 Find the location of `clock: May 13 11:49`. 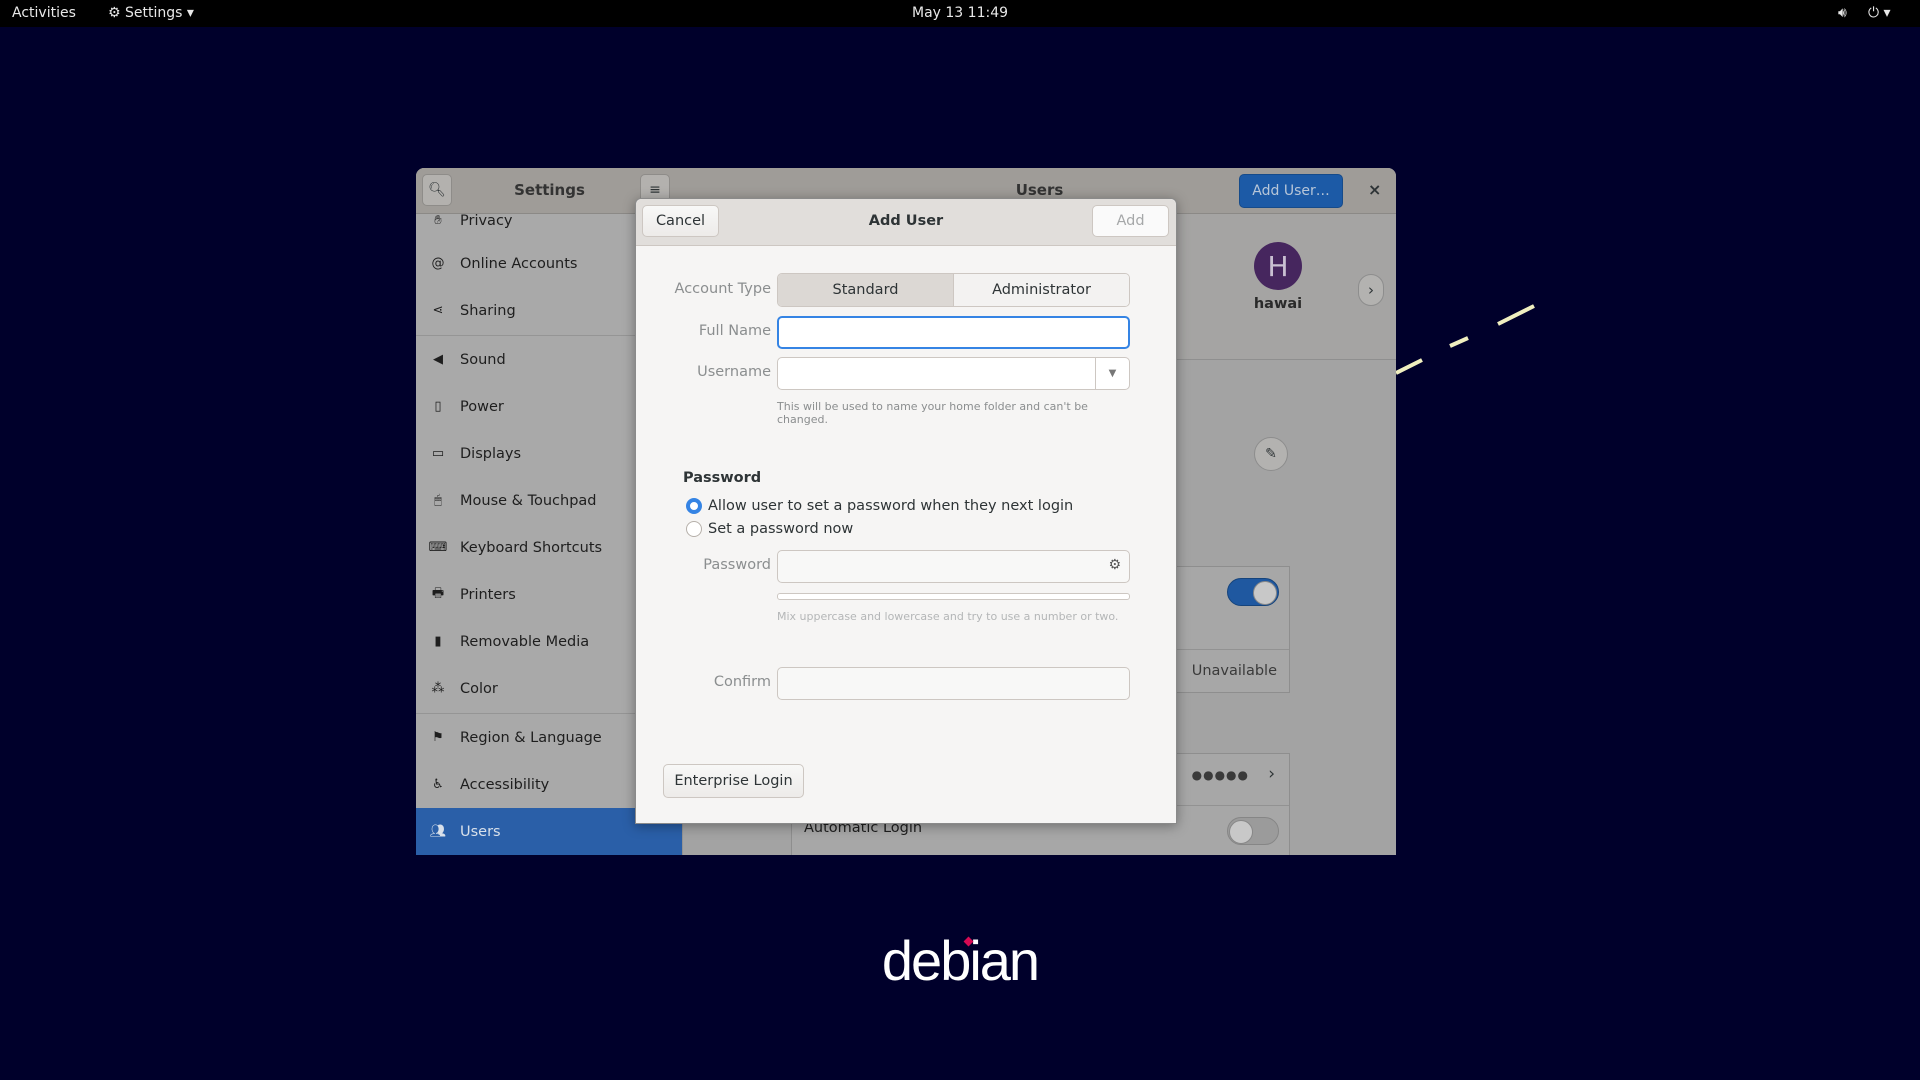

clock: May 13 11:49 is located at coordinates (960, 13).